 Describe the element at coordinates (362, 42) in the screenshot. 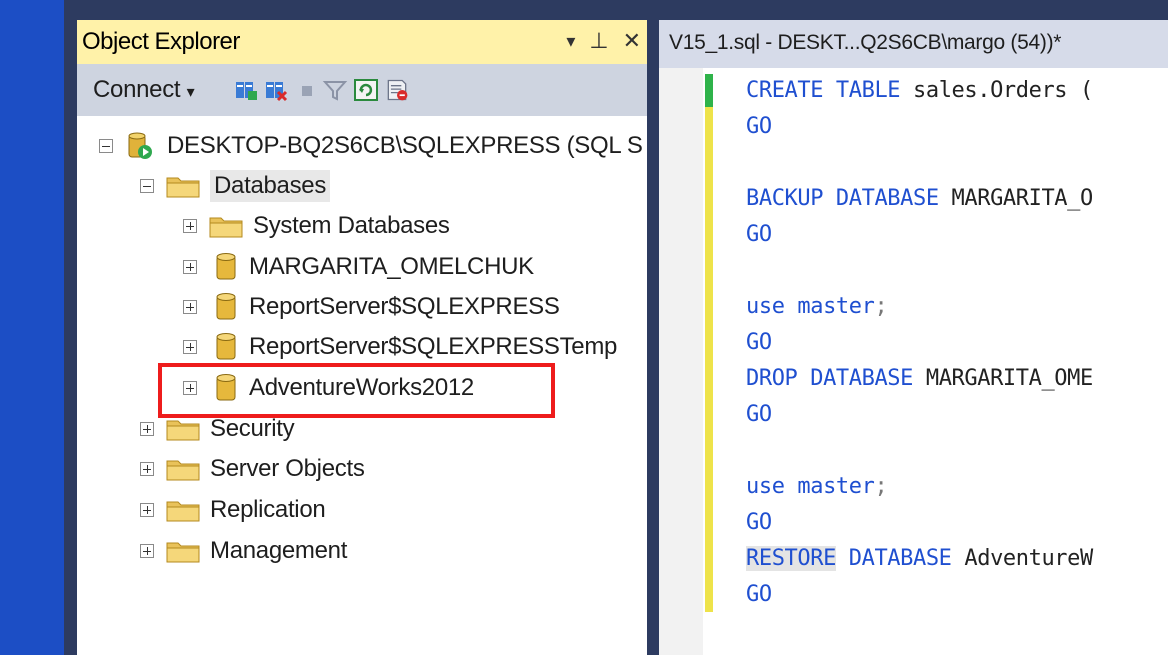

I see `object-explorer-titlebar: Object Explorer ▾ ⊥ ✕` at that location.